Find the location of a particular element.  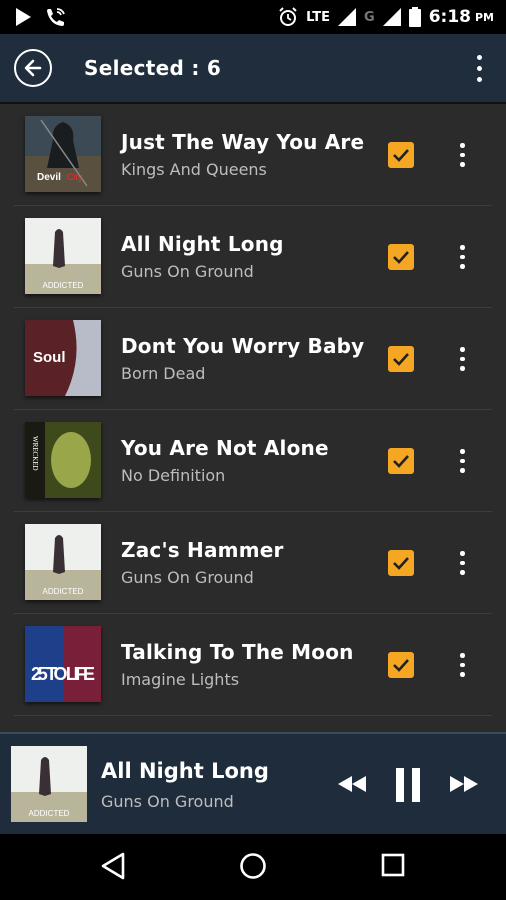

signal-icon is located at coordinates (347, 17).